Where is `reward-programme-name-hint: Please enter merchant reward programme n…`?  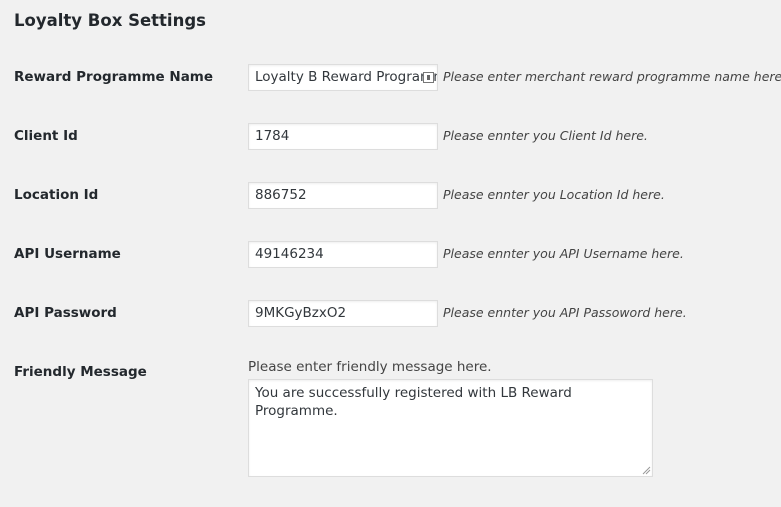 reward-programme-name-hint: Please enter merchant reward programme n… is located at coordinates (612, 76).